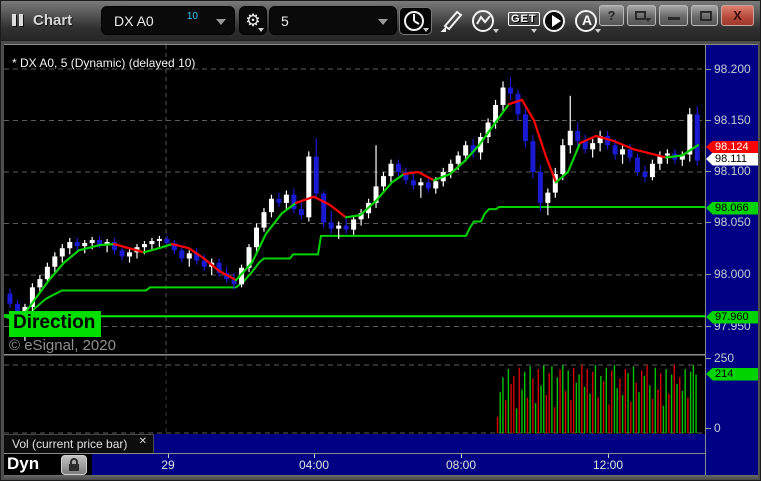 This screenshot has height=481, width=761. I want to click on get-data-button: GET, so click(522, 21).